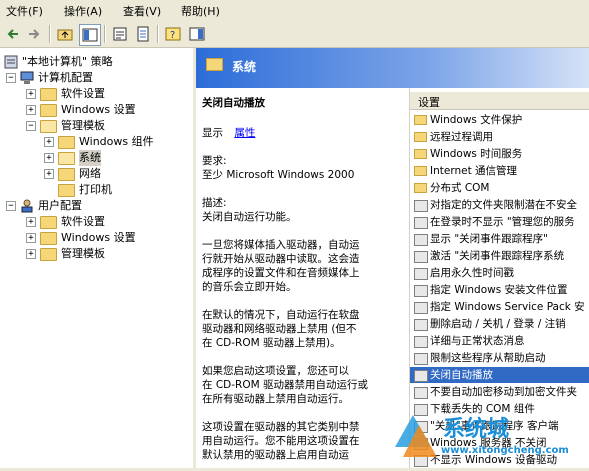 This screenshot has height=471, width=589. I want to click on list-row-label: 删除启动 / 关机 / 登录 / 注销, so click(498, 324).